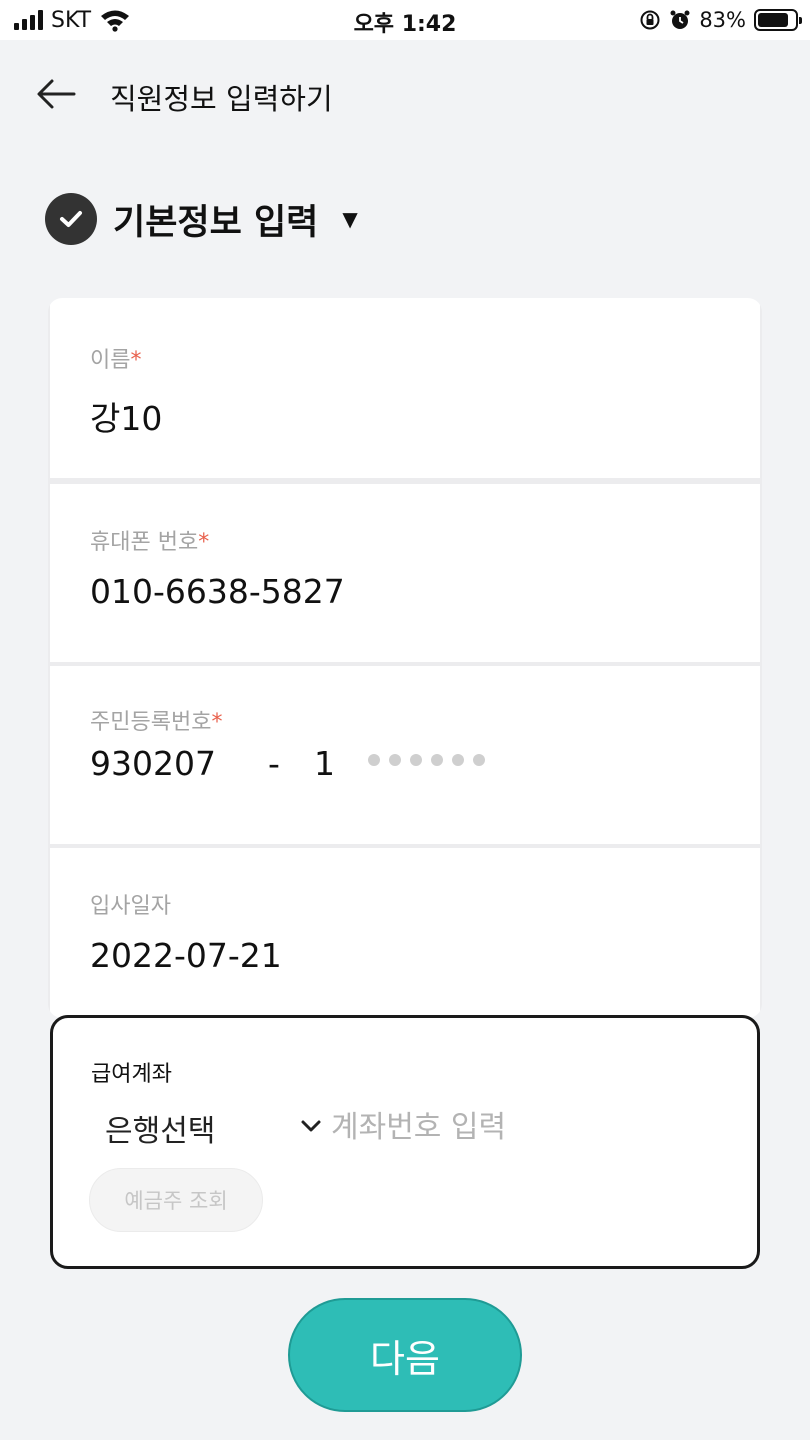  Describe the element at coordinates (217, 591) in the screenshot. I see `phone-value: 010-6638-5827` at that location.